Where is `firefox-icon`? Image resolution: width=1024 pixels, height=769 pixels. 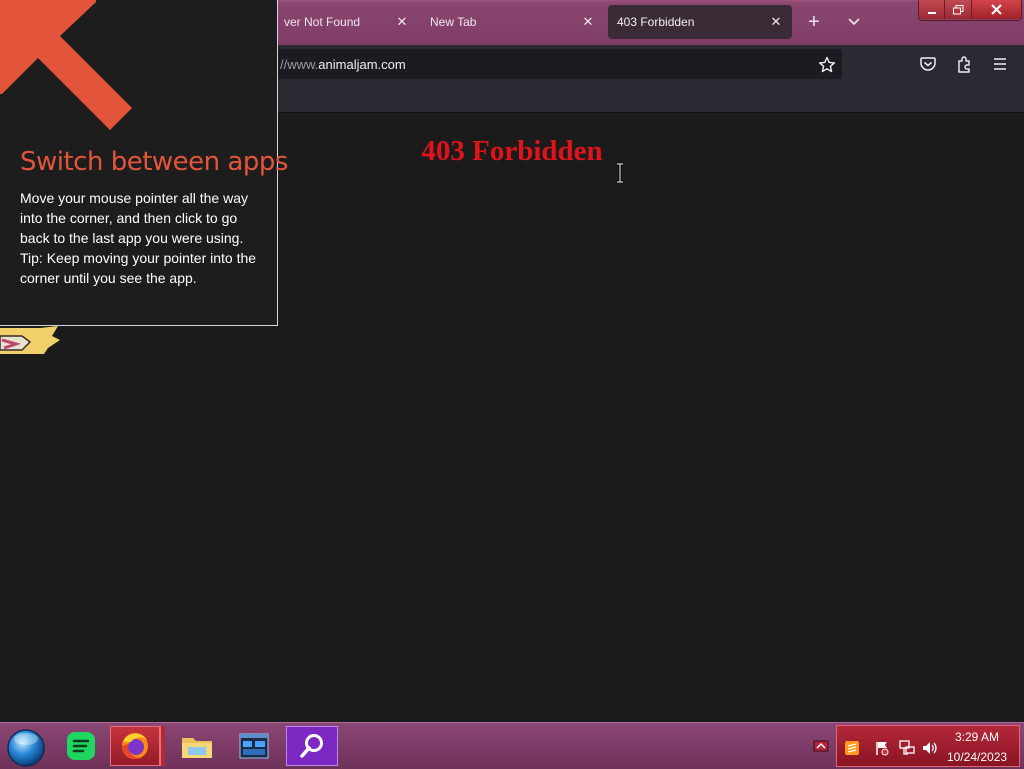
firefox-icon is located at coordinates (135, 746).